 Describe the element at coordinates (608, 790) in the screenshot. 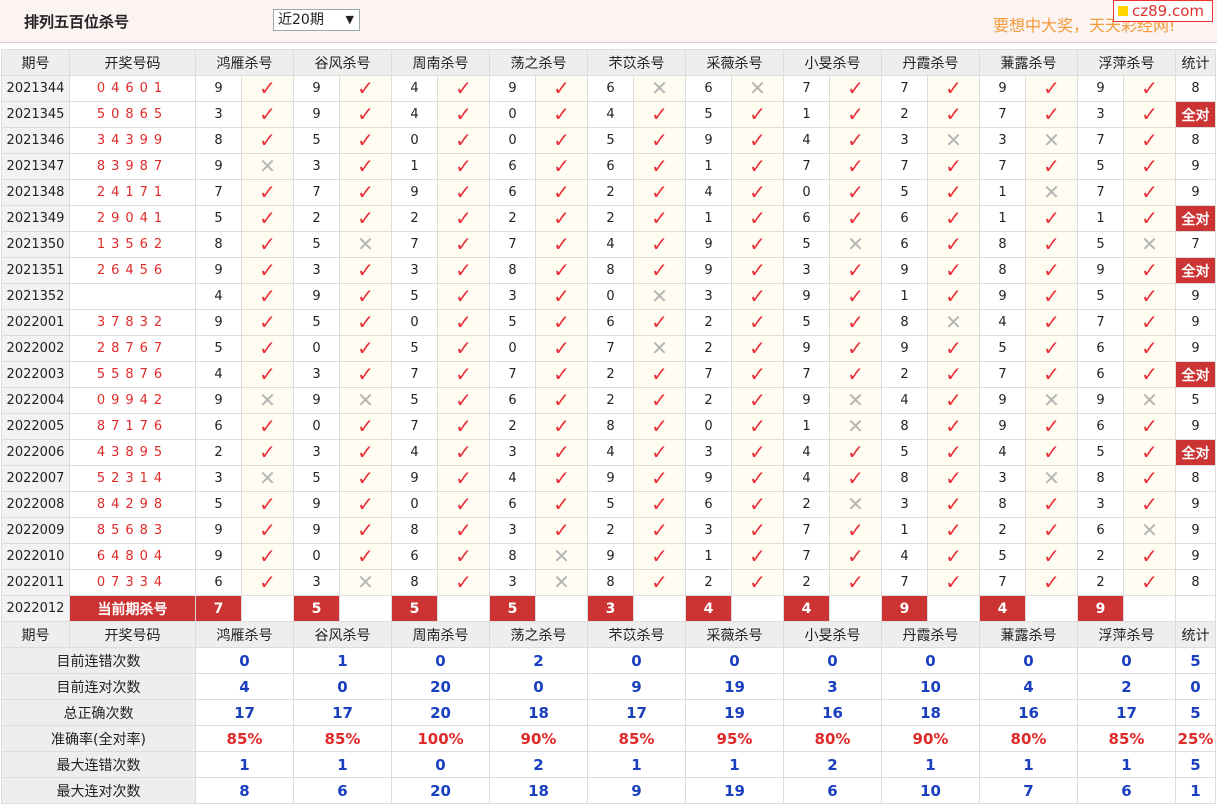

I see `summary-row: 最大连对次数 8 6 20 18 9 19 6 10 7 6 1` at that location.